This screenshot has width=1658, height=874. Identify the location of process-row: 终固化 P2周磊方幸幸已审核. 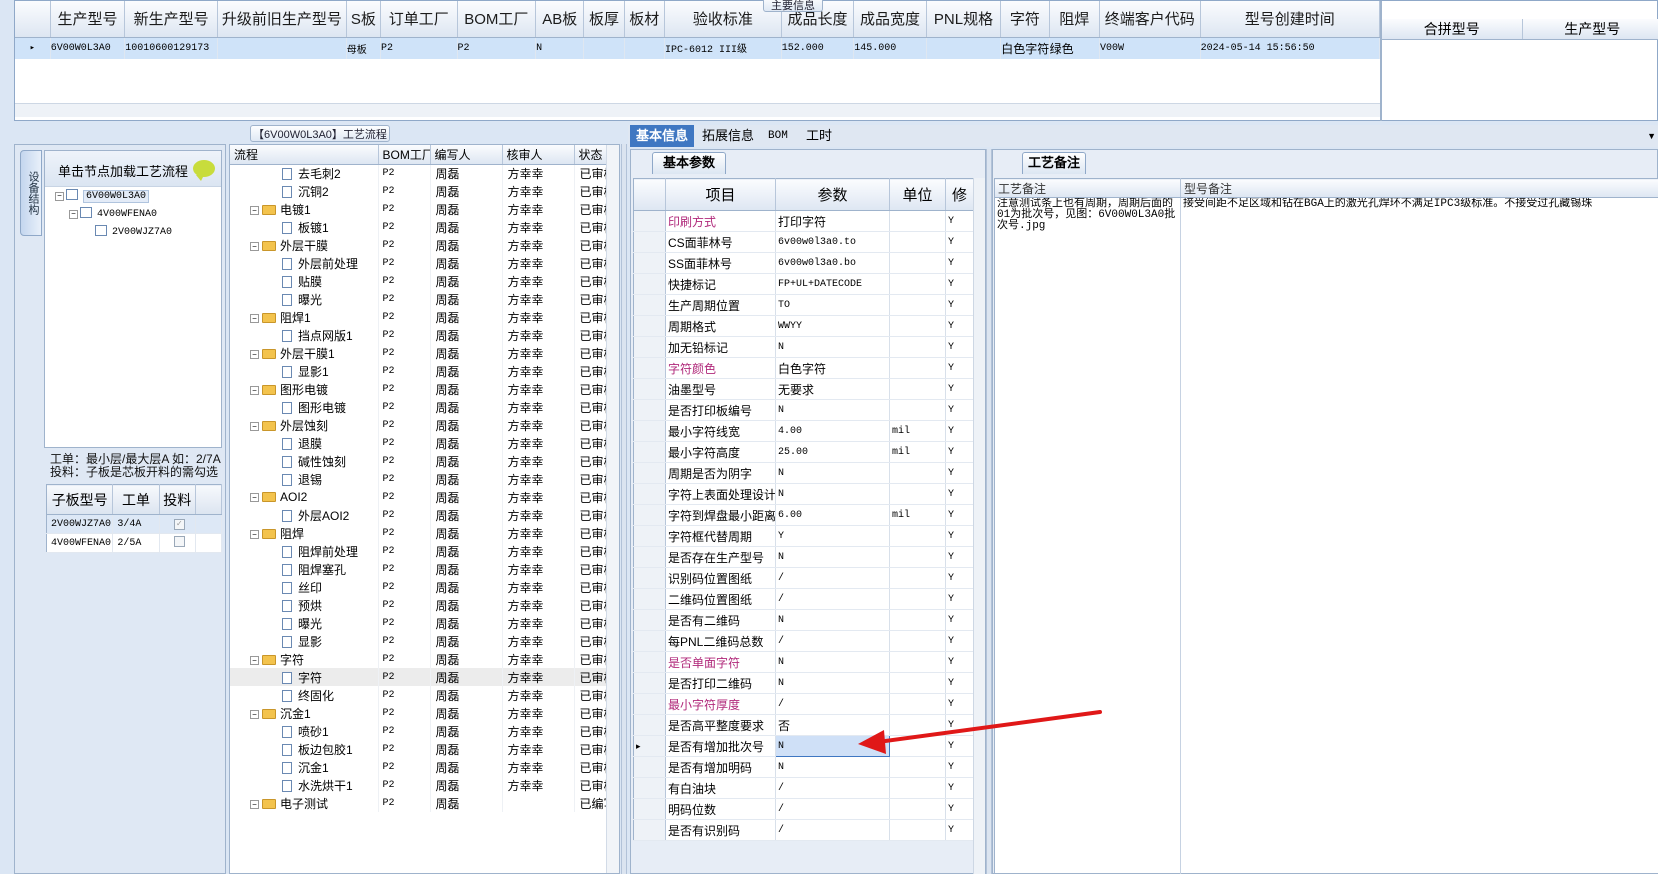
(418, 695).